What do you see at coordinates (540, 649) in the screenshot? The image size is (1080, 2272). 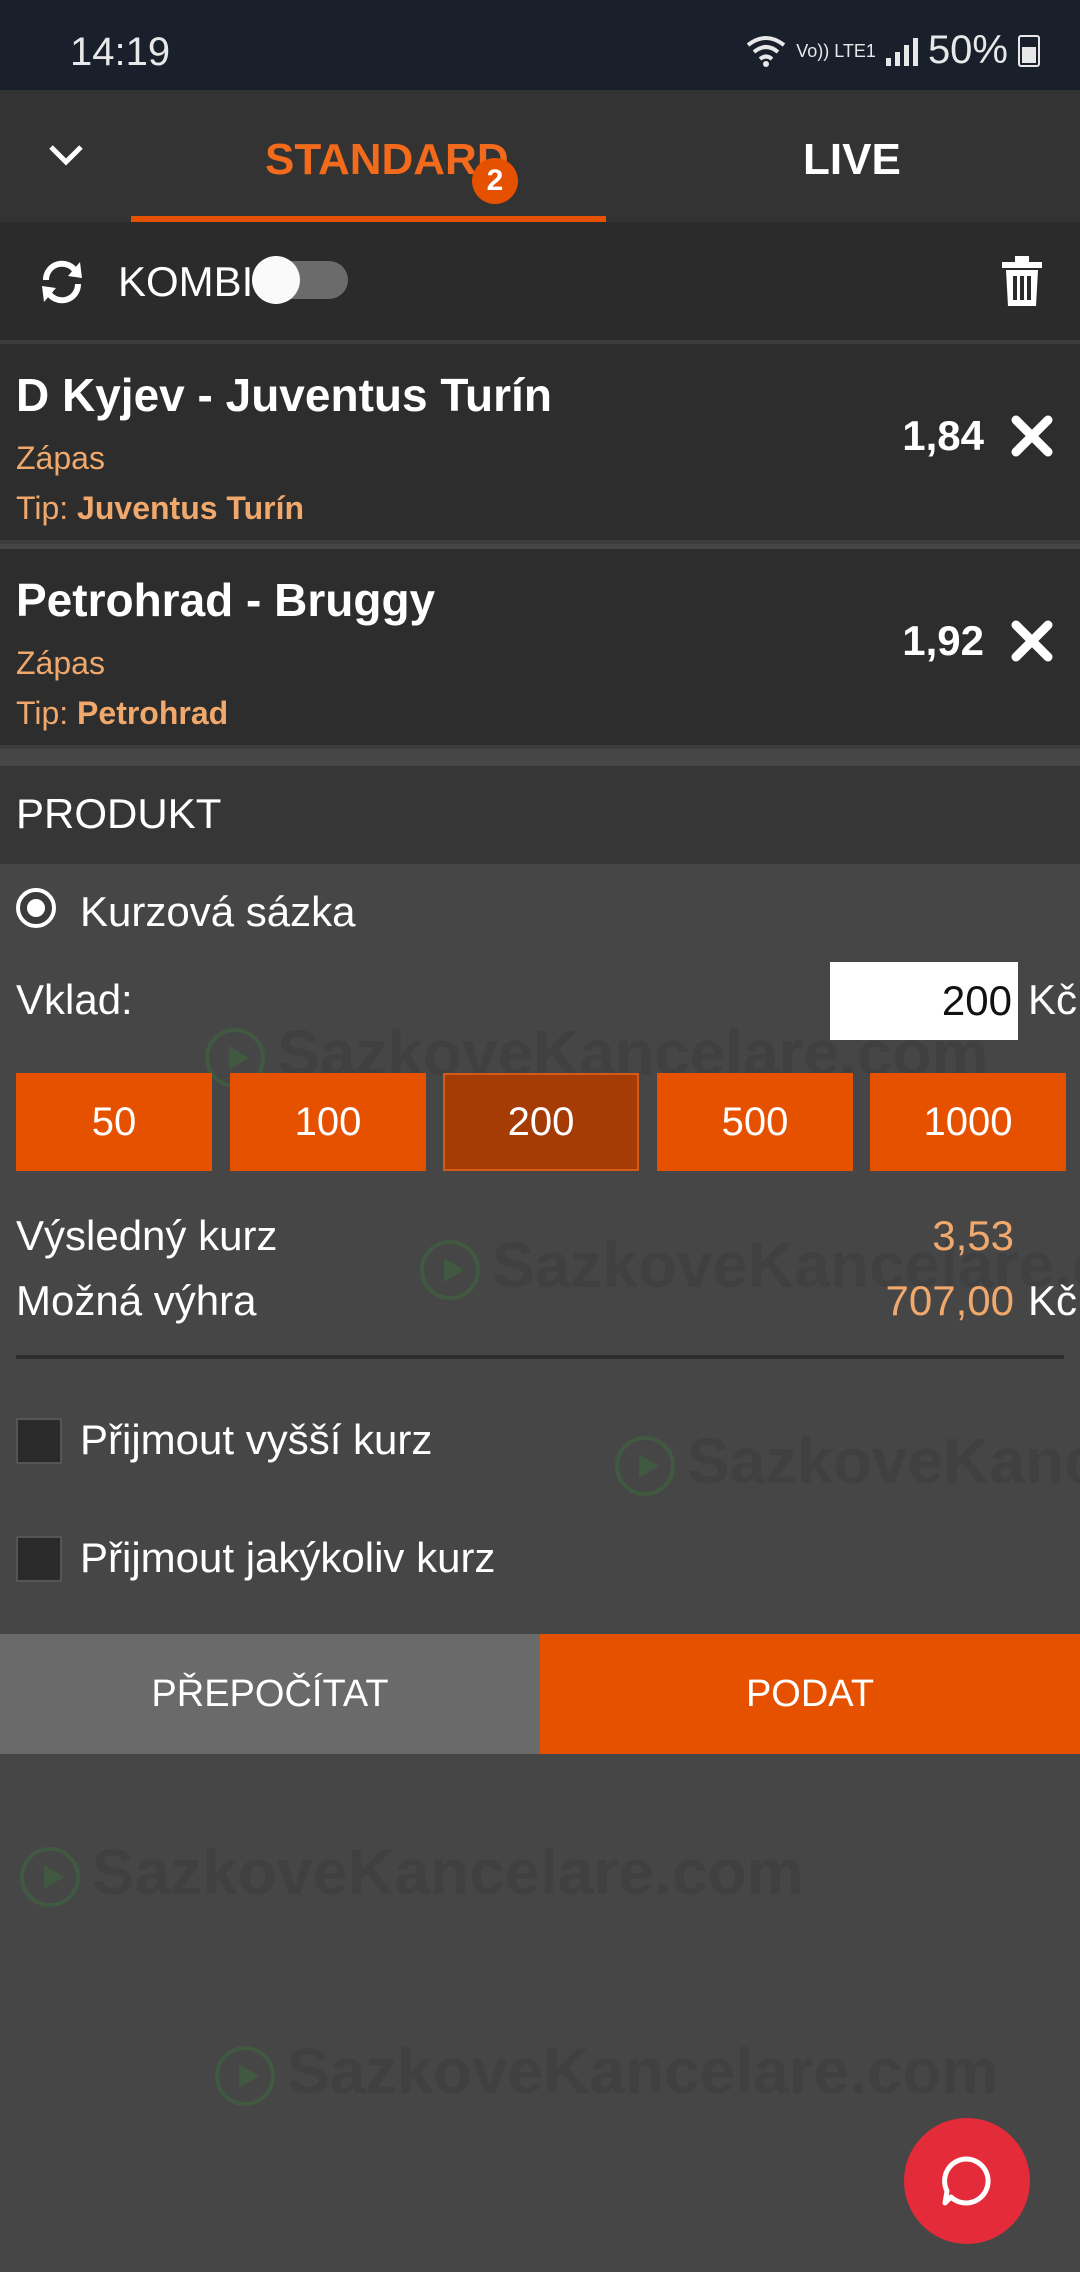 I see `bet-item: Petrohrad - Bruggy Zápas Tip` at bounding box center [540, 649].